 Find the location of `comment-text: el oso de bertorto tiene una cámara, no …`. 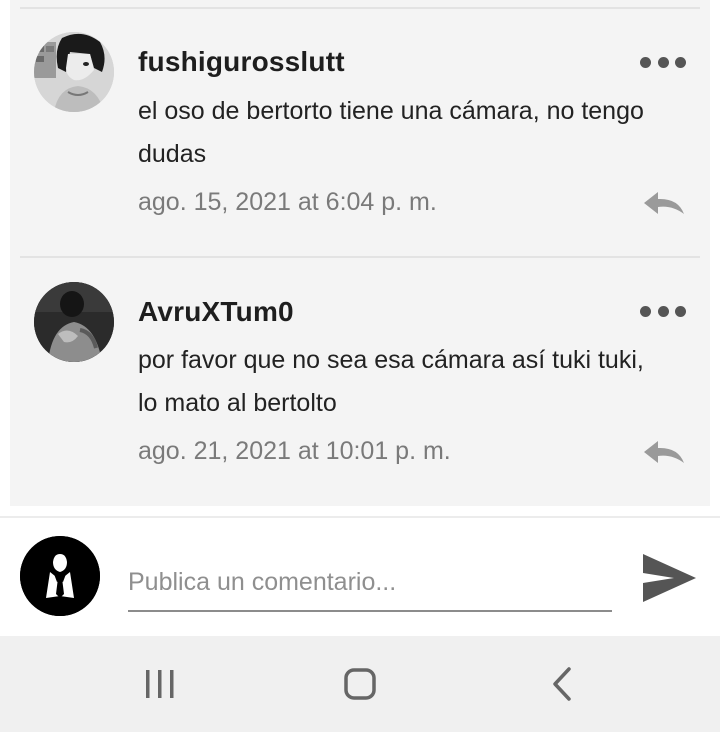

comment-text: el oso de bertorto tiene una cámara, no … is located at coordinates (391, 132).